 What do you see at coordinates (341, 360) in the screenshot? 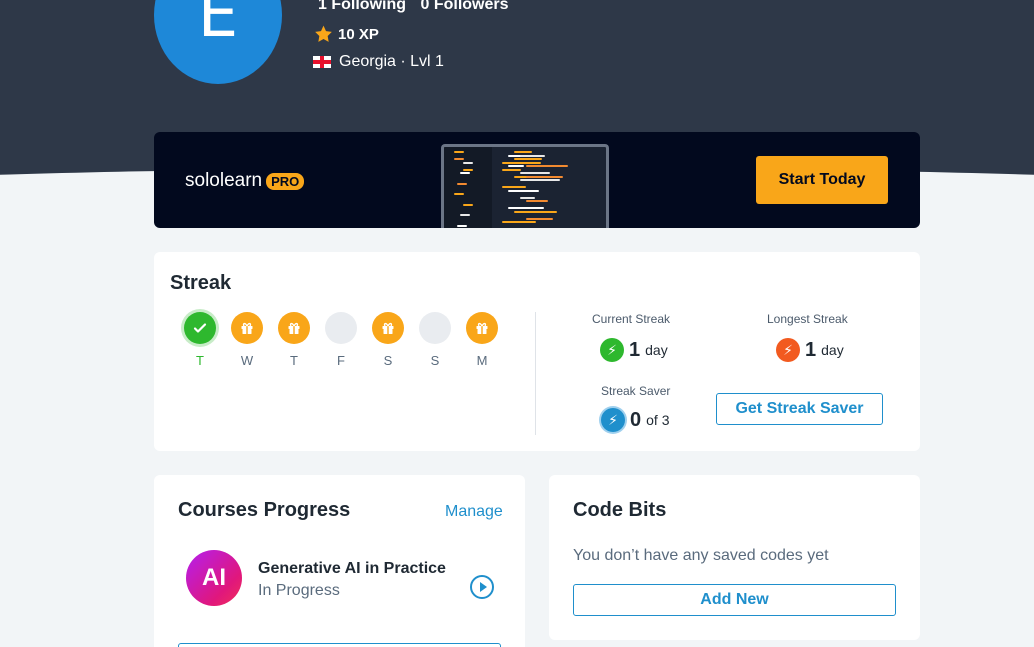
I see `day-label: F` at bounding box center [341, 360].